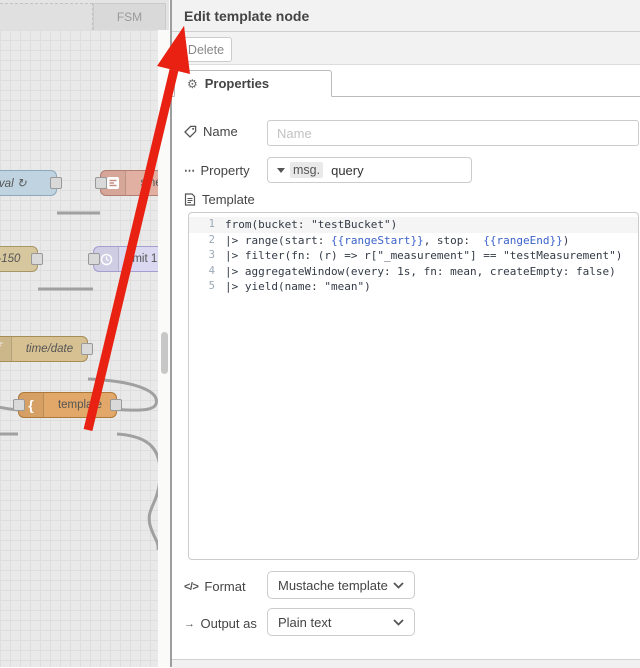 The width and height of the screenshot is (640, 668). What do you see at coordinates (190, 199) in the screenshot?
I see `file-code-icon` at bounding box center [190, 199].